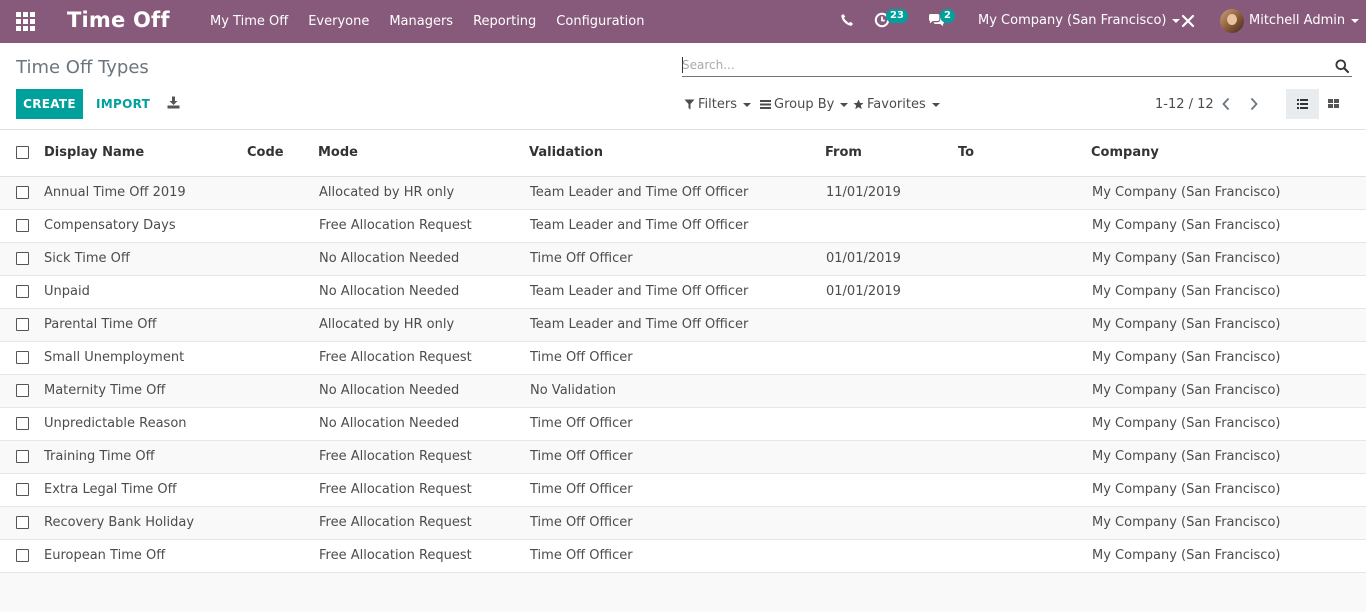 The width and height of the screenshot is (1366, 612). What do you see at coordinates (1342, 66) in the screenshot?
I see `search-icon` at bounding box center [1342, 66].